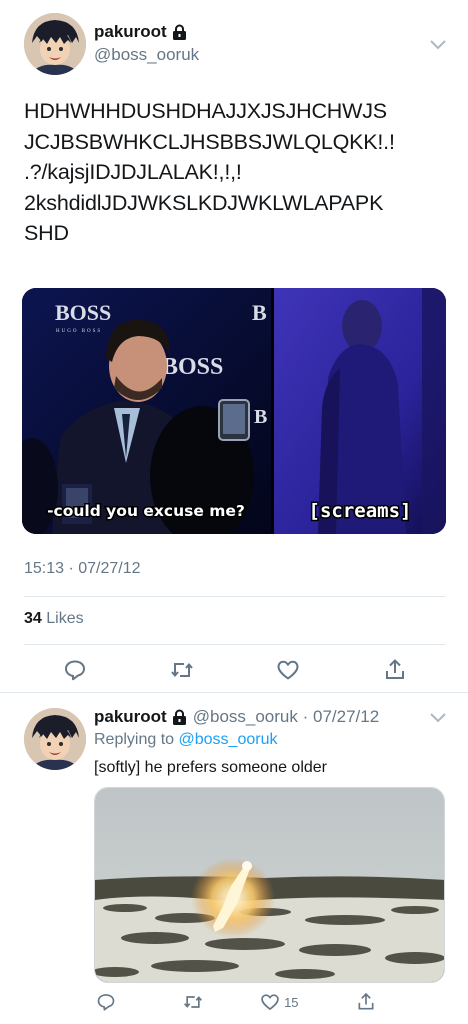 This screenshot has width=468, height=1024. What do you see at coordinates (234, 692) in the screenshot?
I see `tweet-separator` at bounding box center [234, 692].